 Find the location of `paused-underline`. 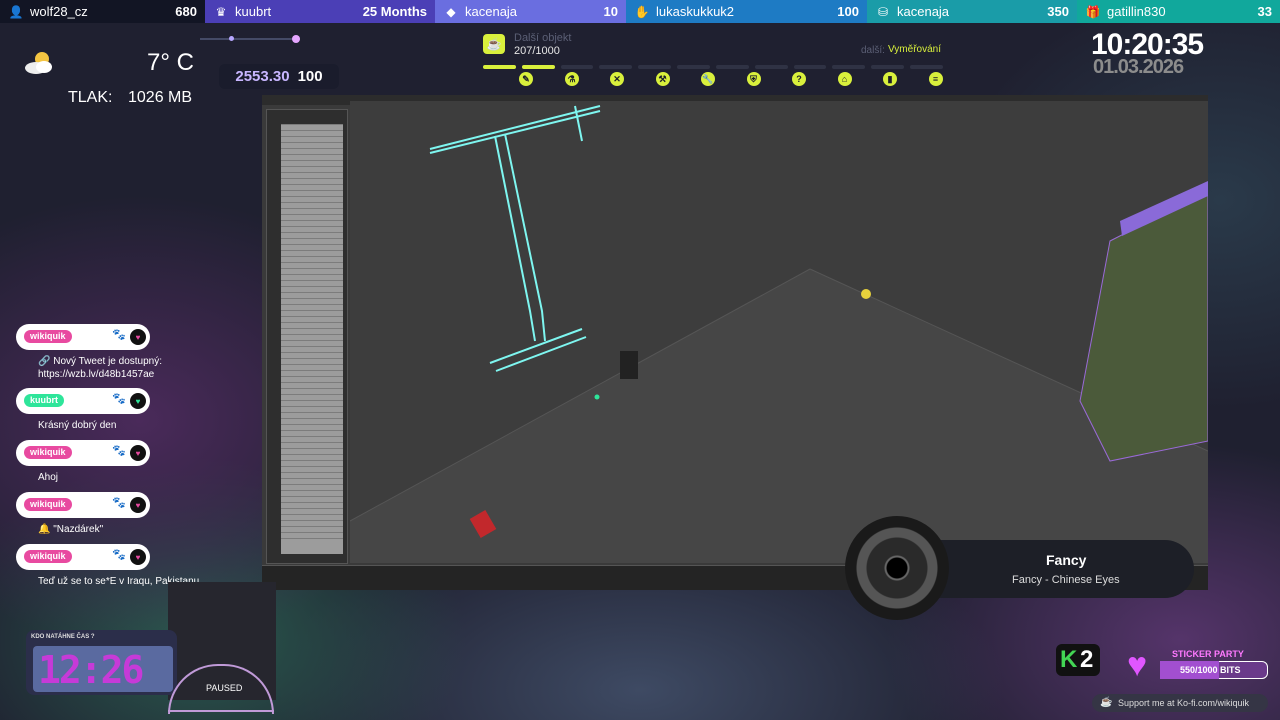

paused-underline is located at coordinates (221, 711).